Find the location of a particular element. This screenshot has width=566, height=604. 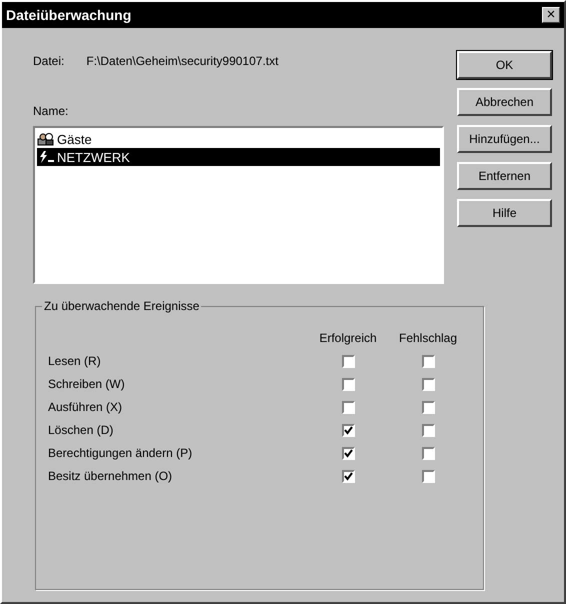

column-header: Erfolgreich is located at coordinates (348, 338).